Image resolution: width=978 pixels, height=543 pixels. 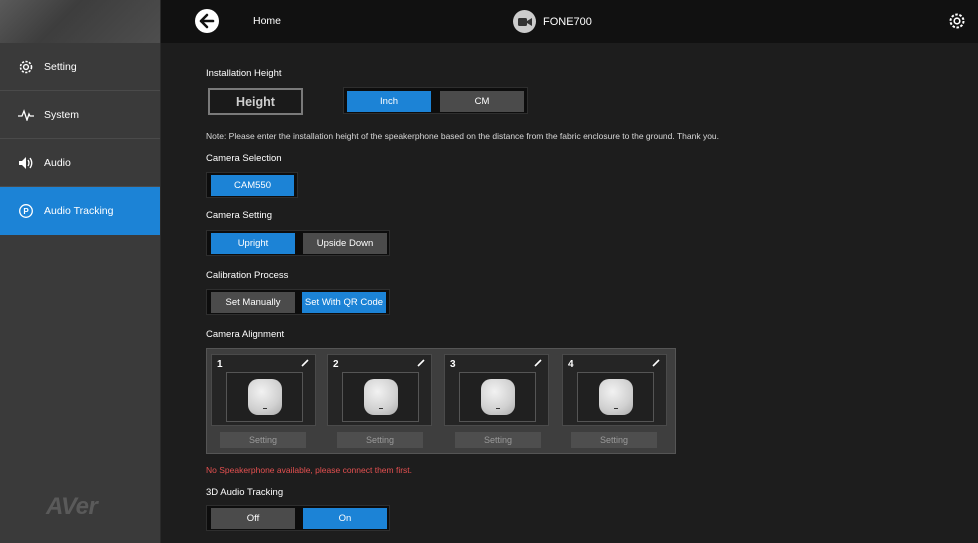 What do you see at coordinates (220, 364) in the screenshot?
I see `camera-number: 1` at bounding box center [220, 364].